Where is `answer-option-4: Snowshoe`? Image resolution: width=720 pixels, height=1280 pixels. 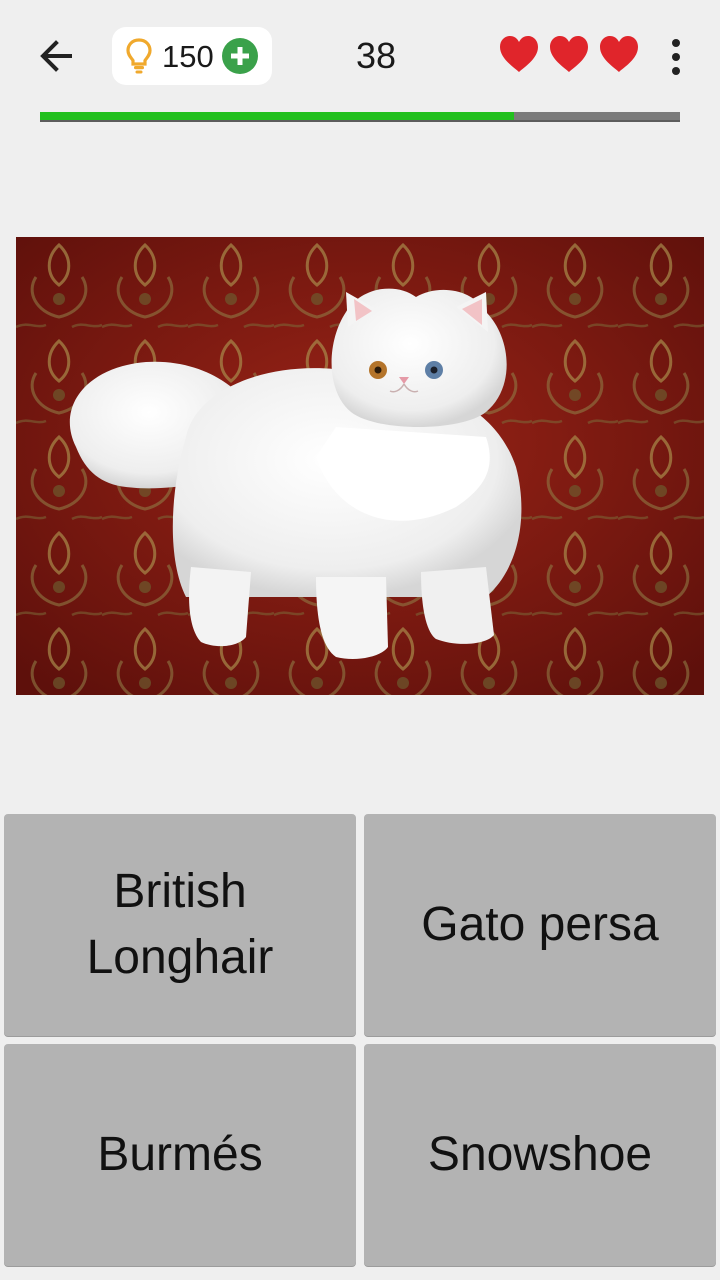 answer-option-4: Snowshoe is located at coordinates (540, 1155).